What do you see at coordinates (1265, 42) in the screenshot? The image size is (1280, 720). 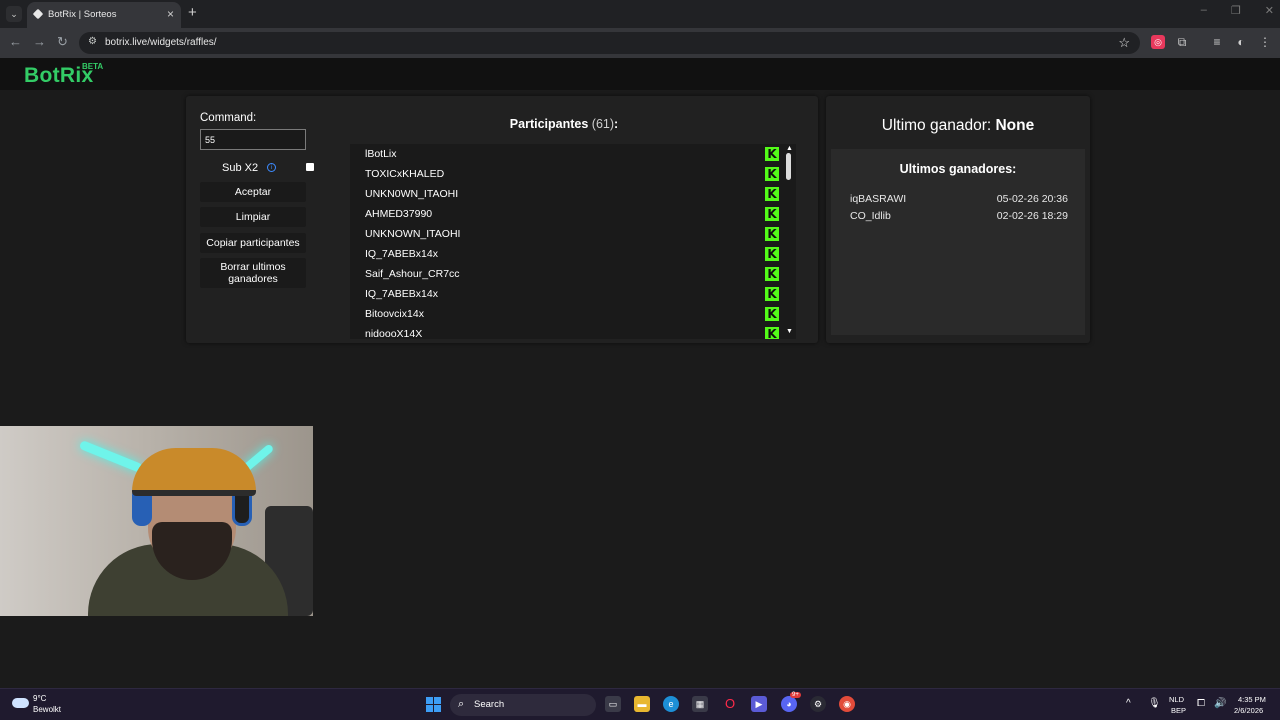 I see `menu-icon: ⋮` at bounding box center [1265, 42].